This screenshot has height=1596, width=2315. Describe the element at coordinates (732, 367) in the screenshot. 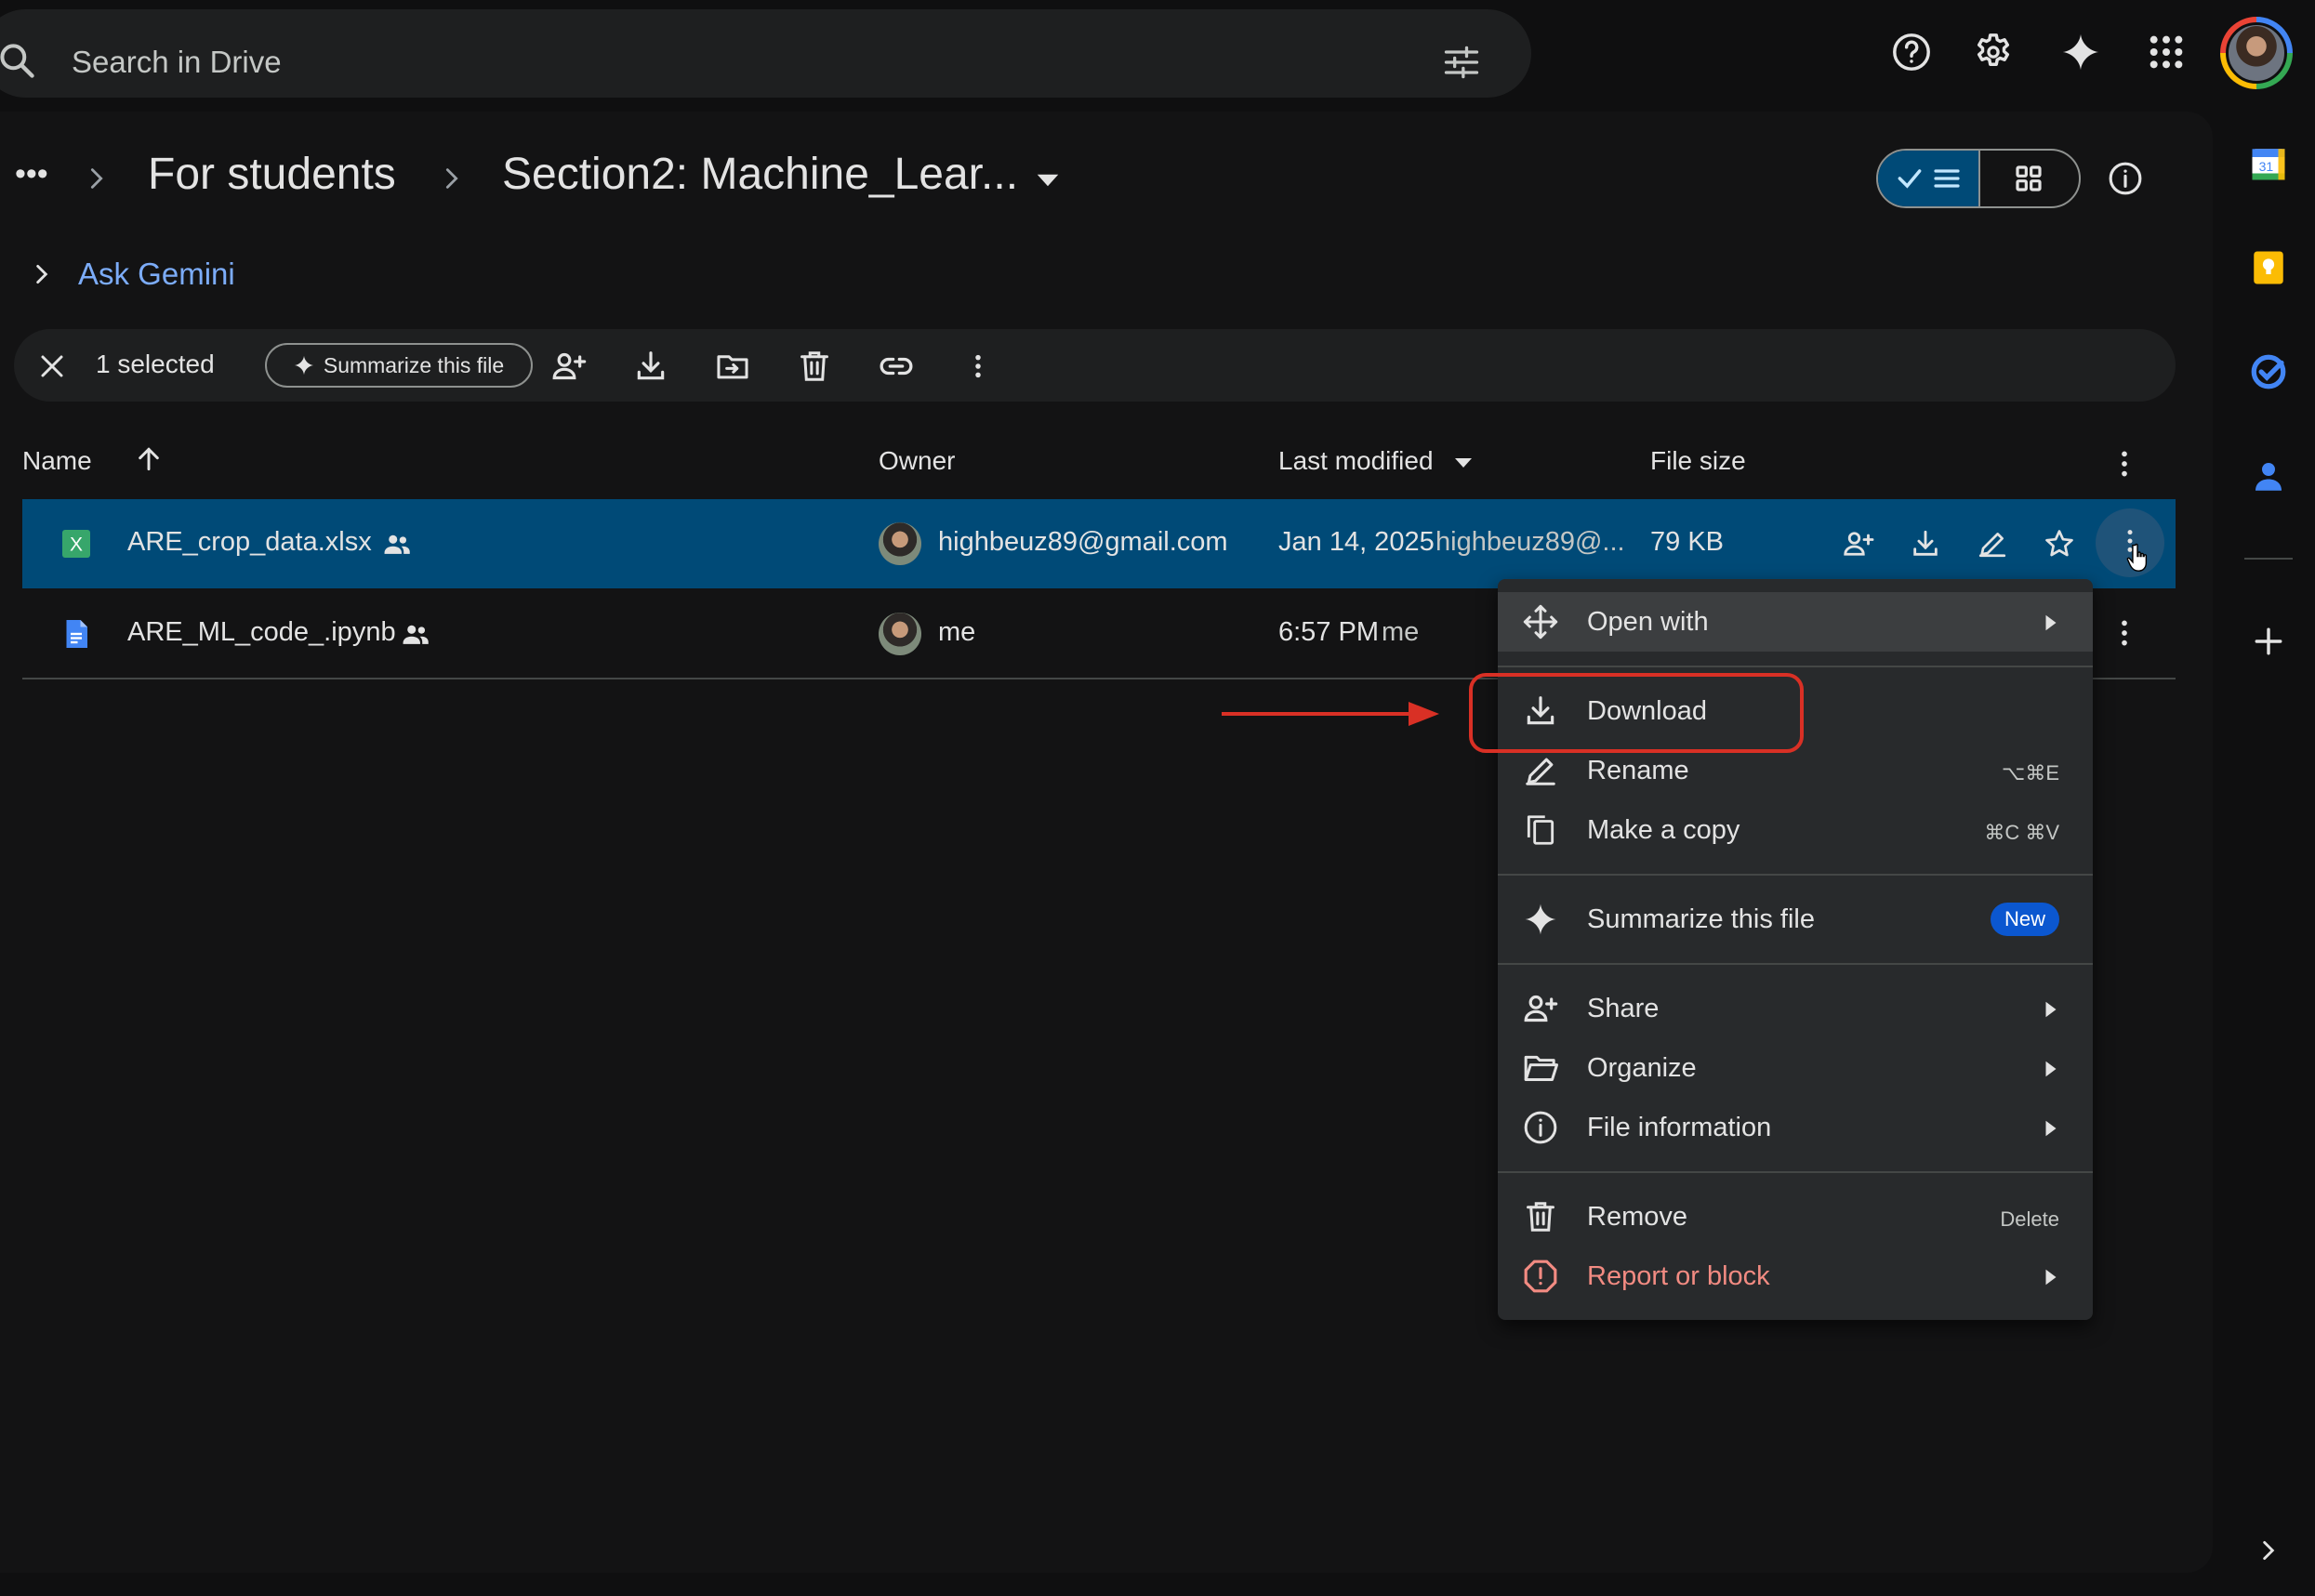

I see `move-to-folder-icon` at that location.